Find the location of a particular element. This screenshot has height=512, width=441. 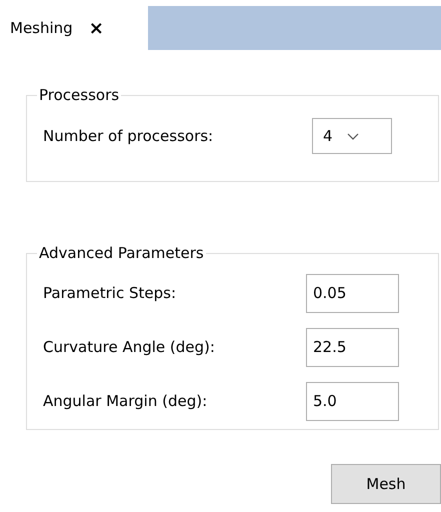

field-label: Parametric Steps: is located at coordinates (110, 293).